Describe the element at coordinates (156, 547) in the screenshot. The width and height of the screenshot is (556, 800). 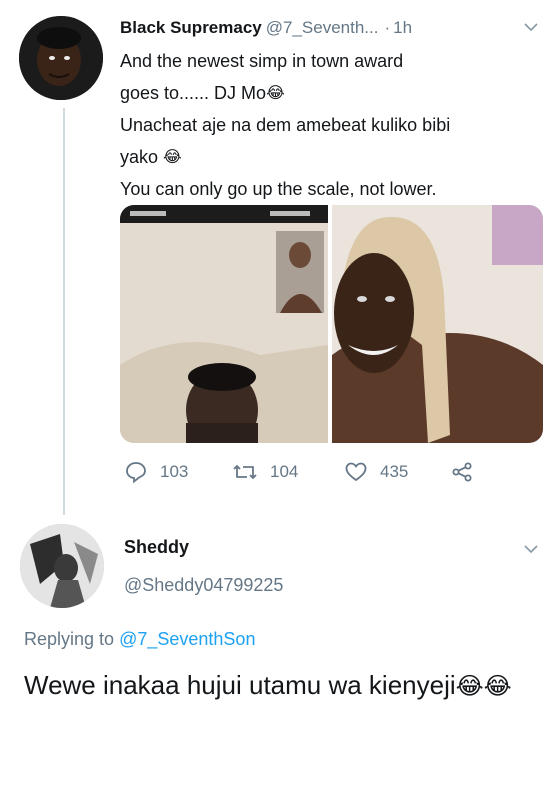
I see `reply-author-name: Sheddy` at that location.